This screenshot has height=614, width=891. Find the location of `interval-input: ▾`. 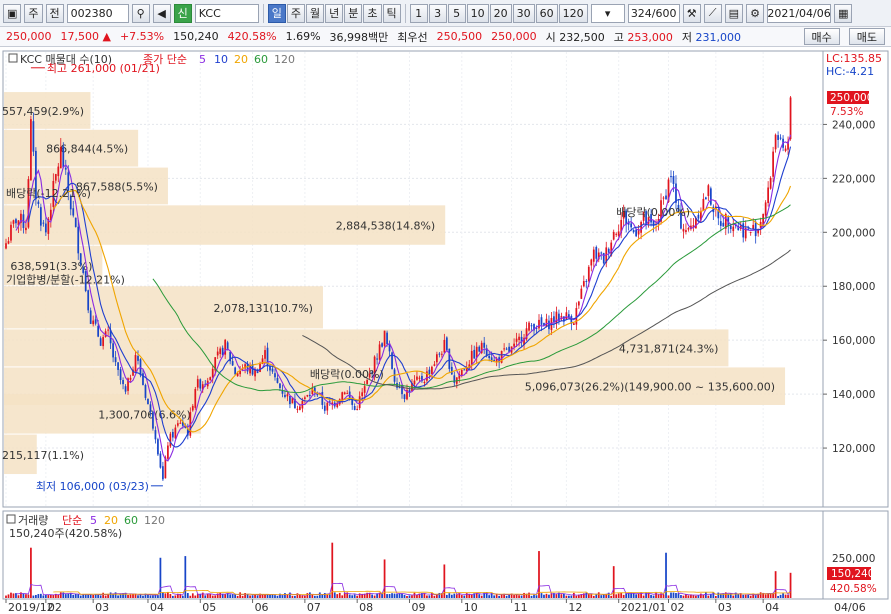

interval-input: ▾ is located at coordinates (607, 13).